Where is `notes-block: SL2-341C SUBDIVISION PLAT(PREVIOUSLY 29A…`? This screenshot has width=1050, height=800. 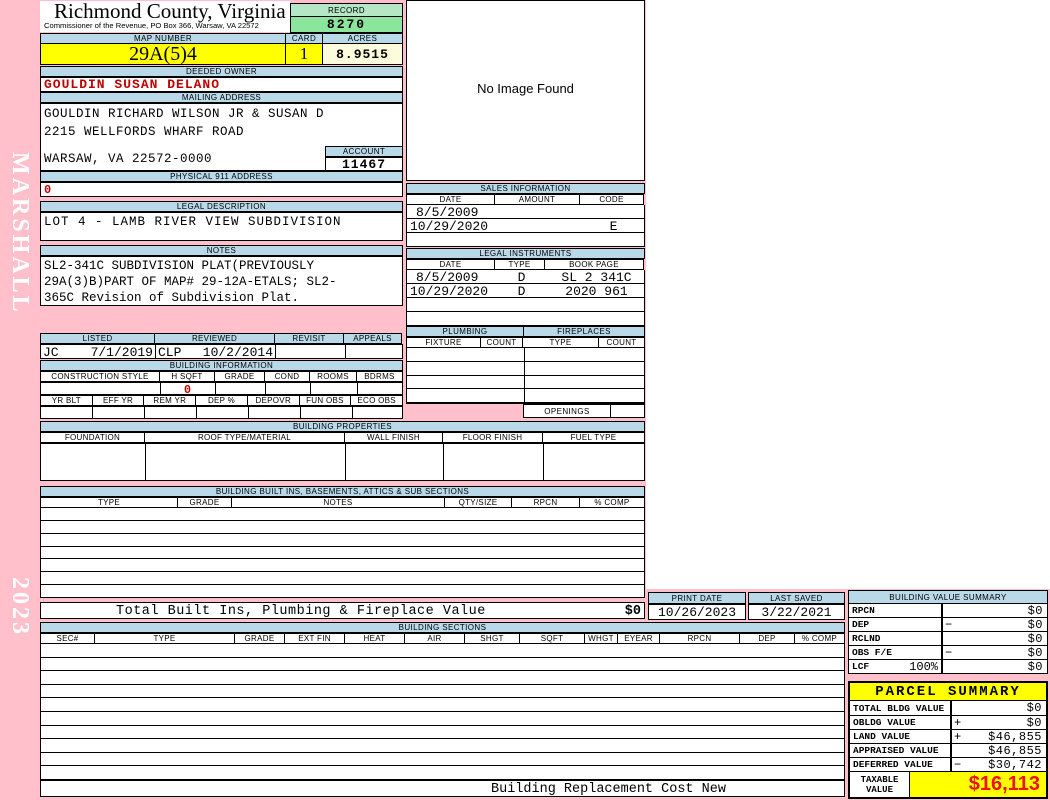
notes-block: SL2-341C SUBDIVISION PLAT(PREVIOUSLY 29A… is located at coordinates (221, 281).